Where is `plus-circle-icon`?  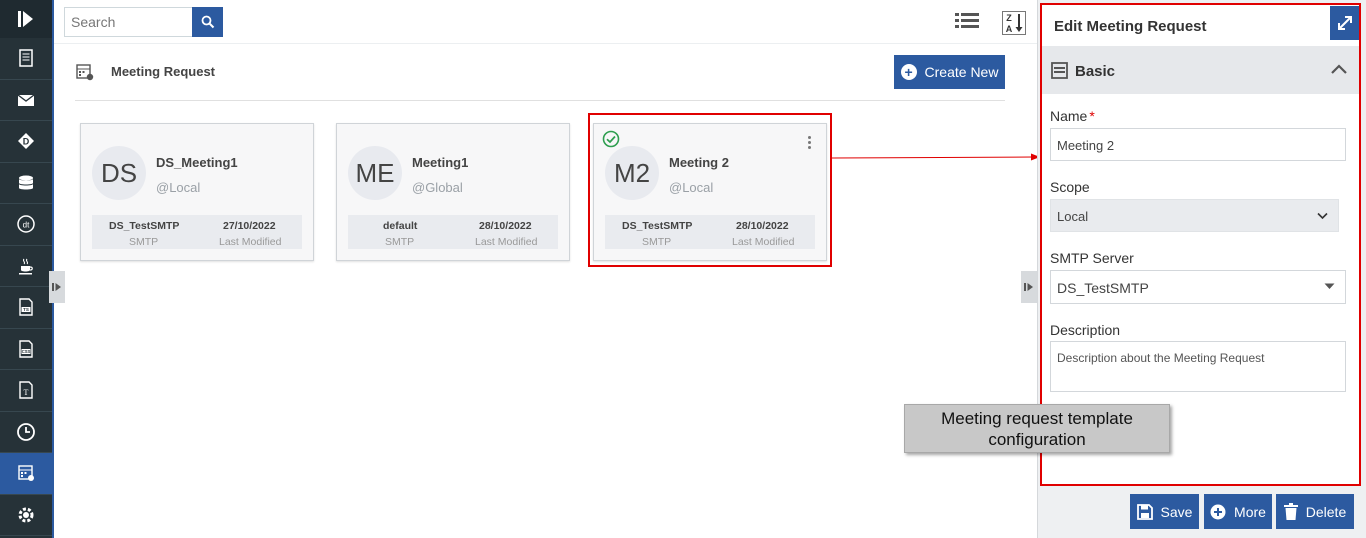 plus-circle-icon is located at coordinates (1218, 511).